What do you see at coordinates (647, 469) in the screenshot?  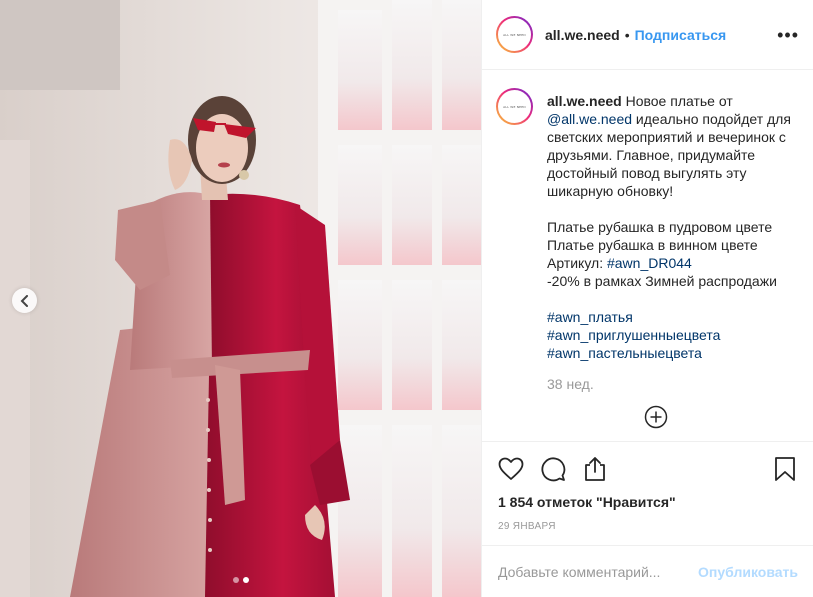 I see `action-bar` at bounding box center [647, 469].